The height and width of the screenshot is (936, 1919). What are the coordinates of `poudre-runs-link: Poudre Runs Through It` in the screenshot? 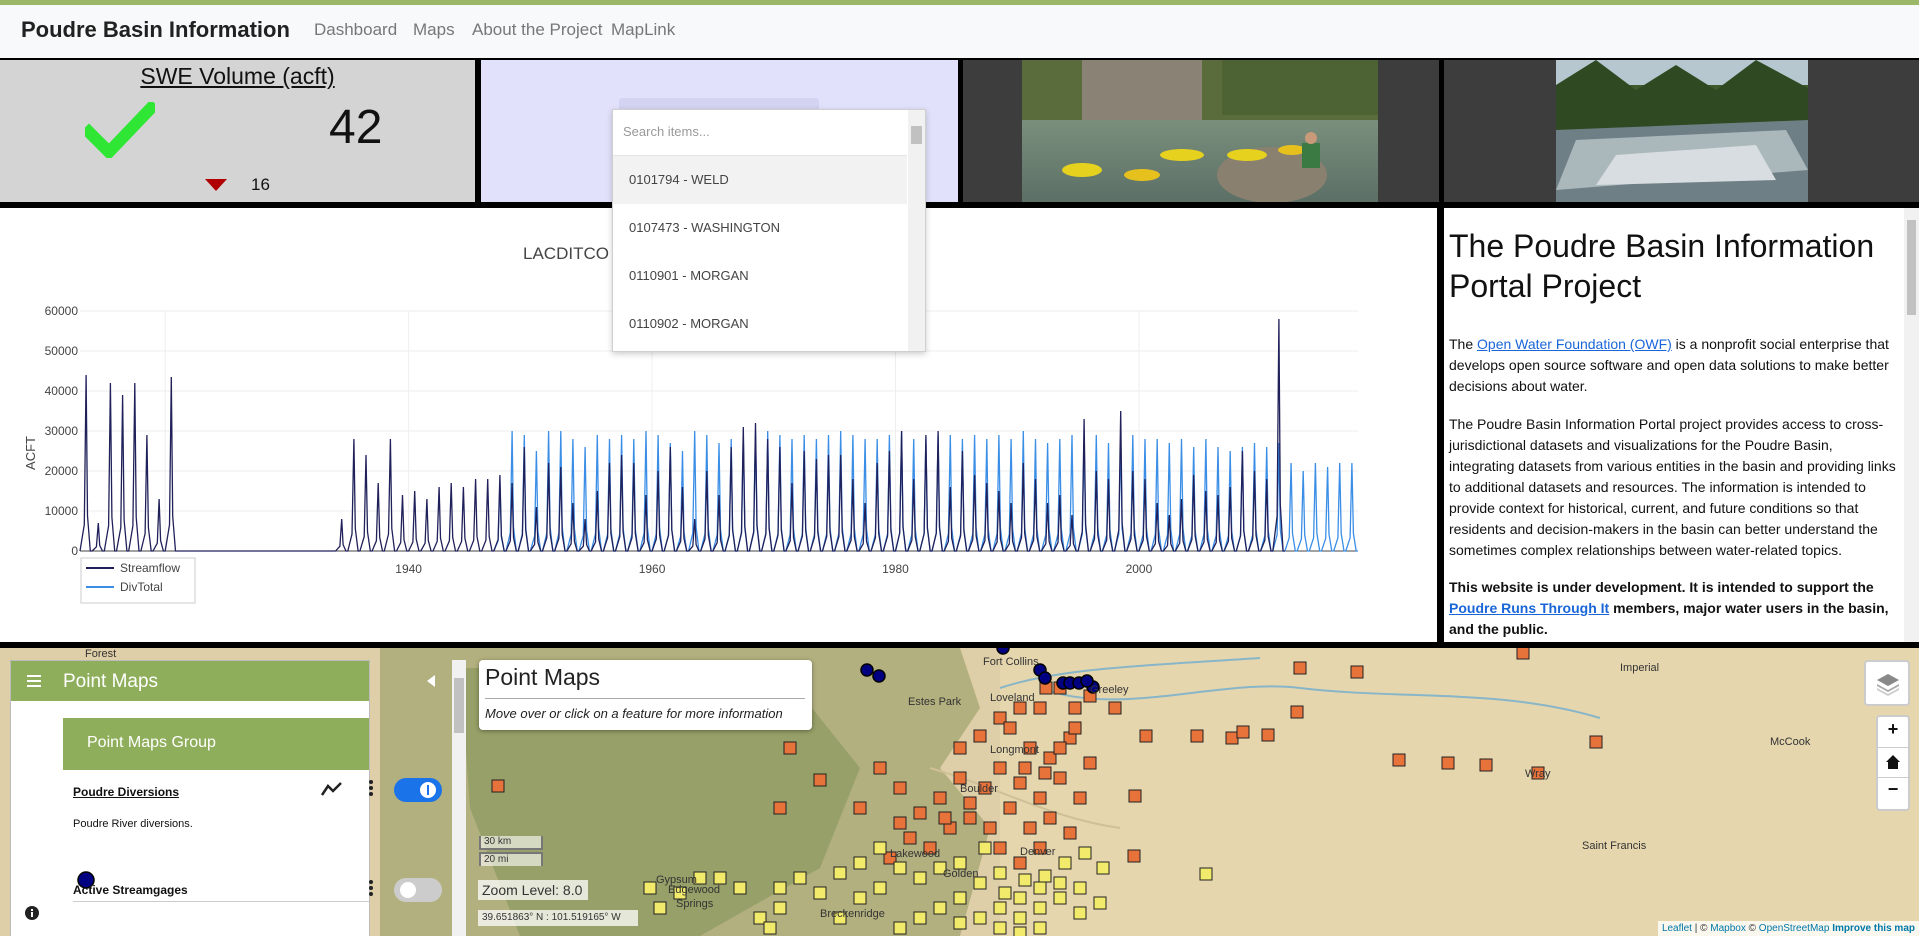 It's located at (1529, 608).